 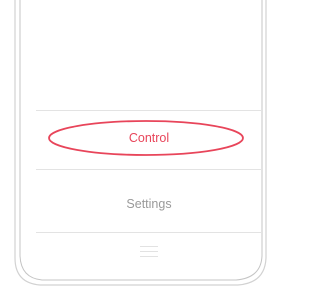 I want to click on hamburger-menu-icon, so click(x=149, y=251).